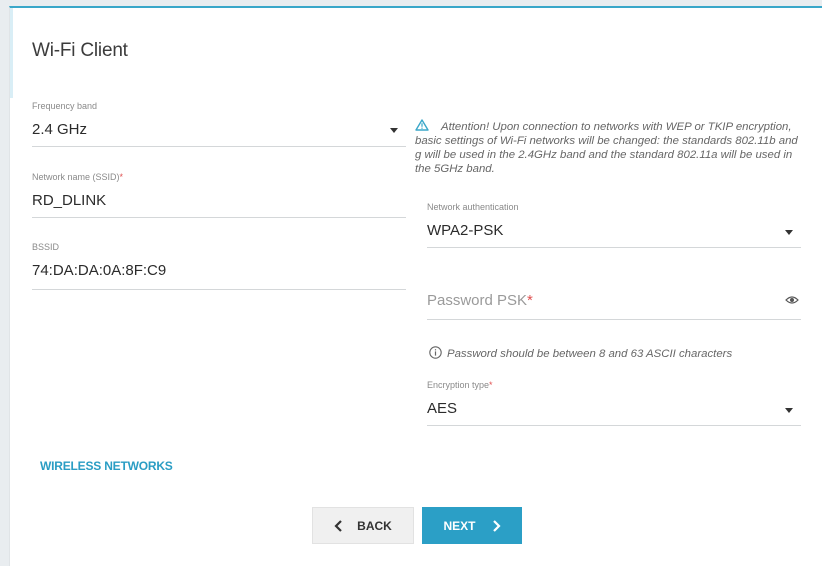 This screenshot has width=822, height=566. Describe the element at coordinates (65, 106) in the screenshot. I see `frequency-band-label: Frequency band` at that location.